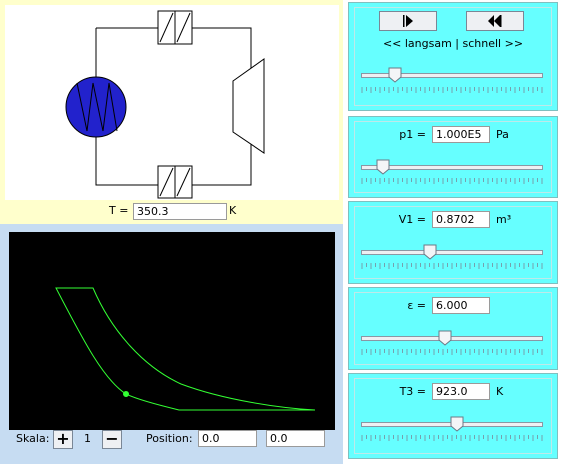 The height and width of the screenshot is (464, 562). Describe the element at coordinates (452, 90) in the screenshot. I see `speed-slider-ticks` at that location.